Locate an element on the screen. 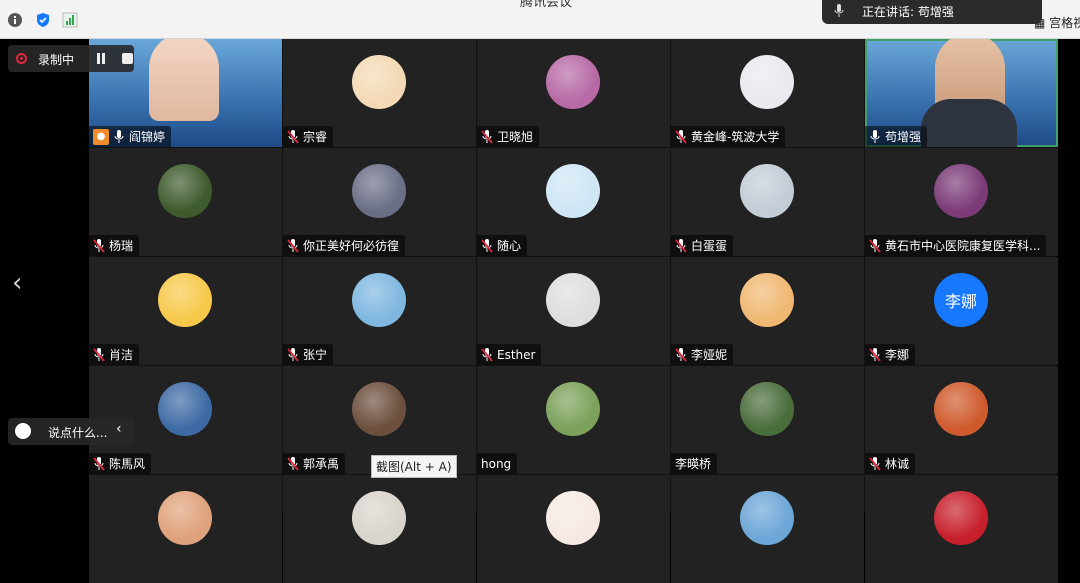 The image size is (1080, 583). recording-bar: 录制中 is located at coordinates (71, 58).